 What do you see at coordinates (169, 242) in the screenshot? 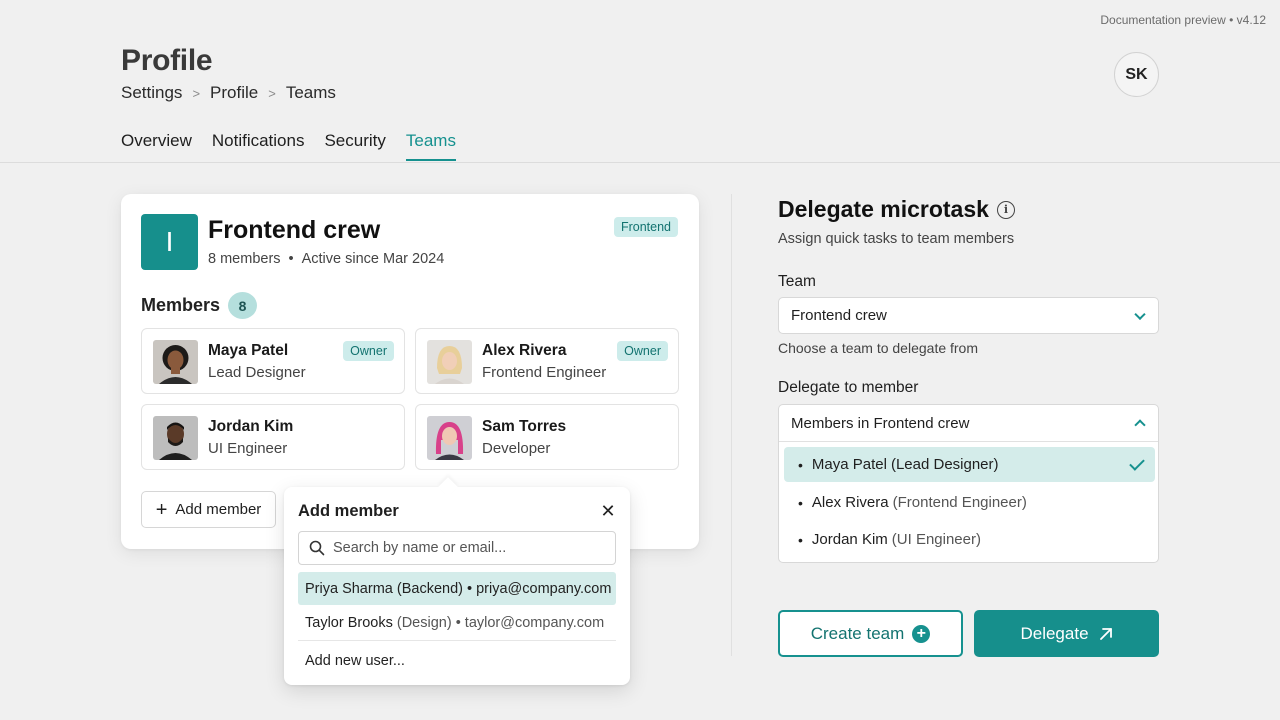
I see `team-logo: I` at bounding box center [169, 242].